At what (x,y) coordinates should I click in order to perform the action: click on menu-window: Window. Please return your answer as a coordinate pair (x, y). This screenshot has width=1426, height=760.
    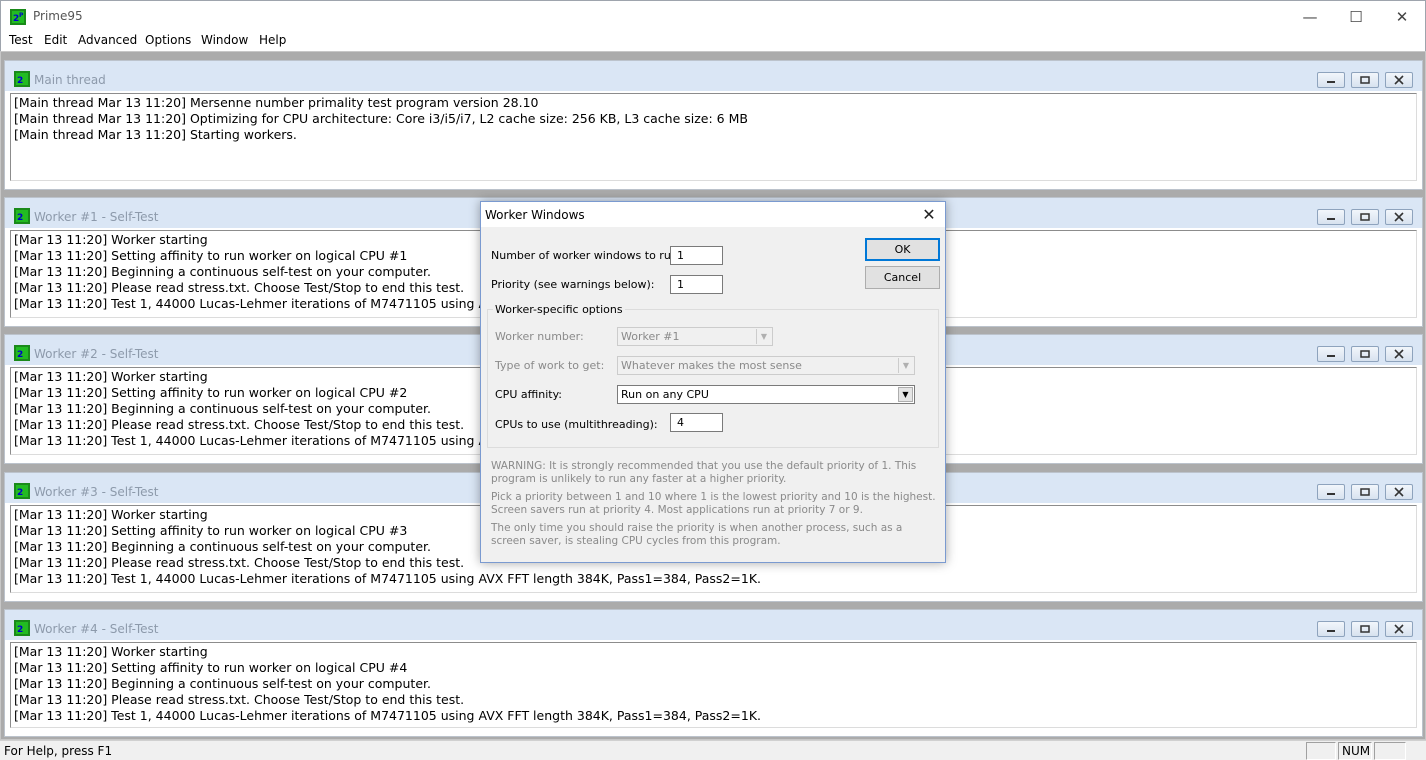
    Looking at the image, I should click on (224, 40).